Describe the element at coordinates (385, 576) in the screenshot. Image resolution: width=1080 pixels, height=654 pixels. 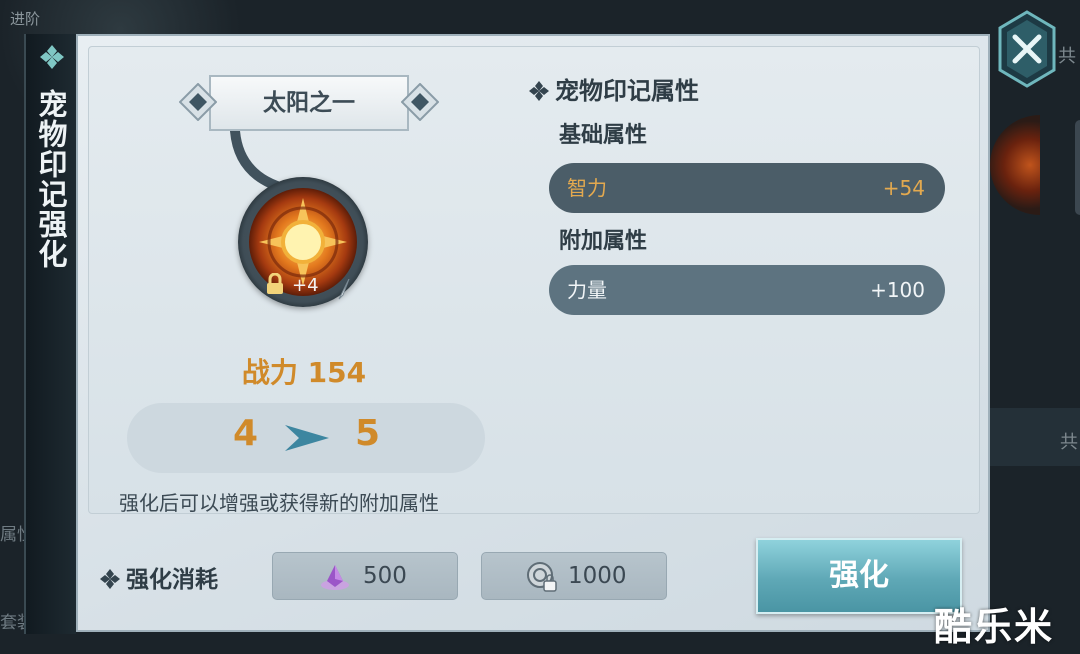
I see `cost-value: 500` at that location.